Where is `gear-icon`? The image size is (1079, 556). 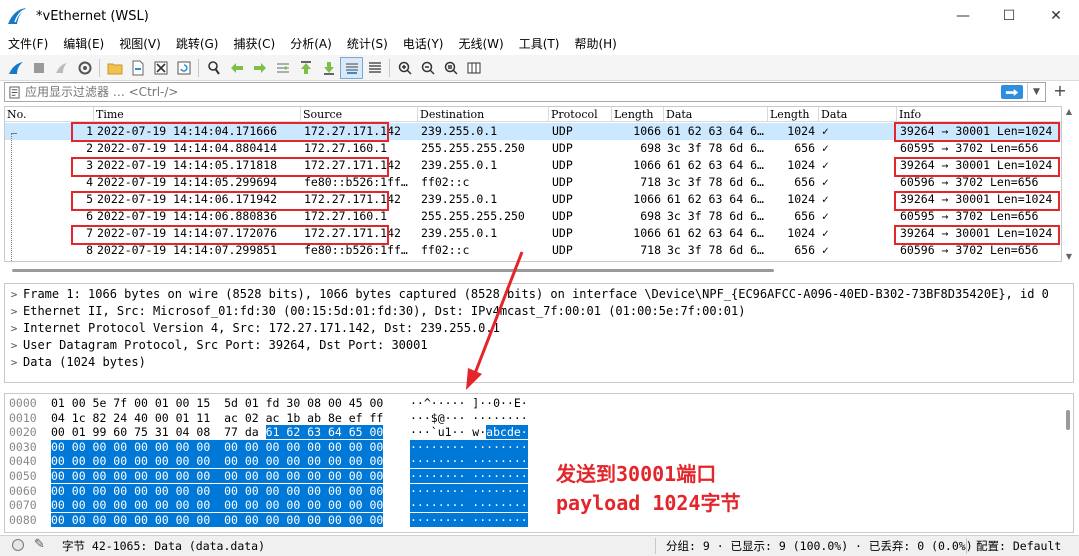
gear-icon is located at coordinates (84, 67).